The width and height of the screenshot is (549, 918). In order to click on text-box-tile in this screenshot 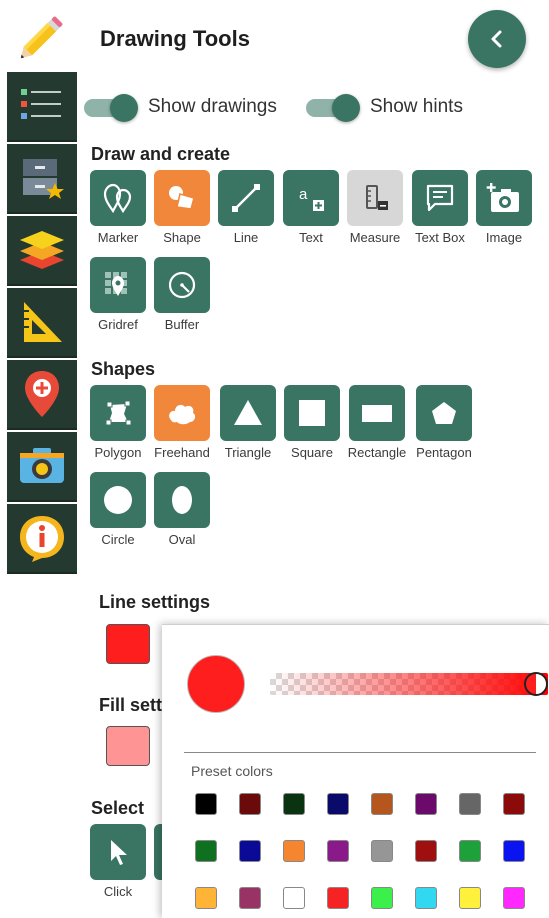, I will do `click(440, 198)`.